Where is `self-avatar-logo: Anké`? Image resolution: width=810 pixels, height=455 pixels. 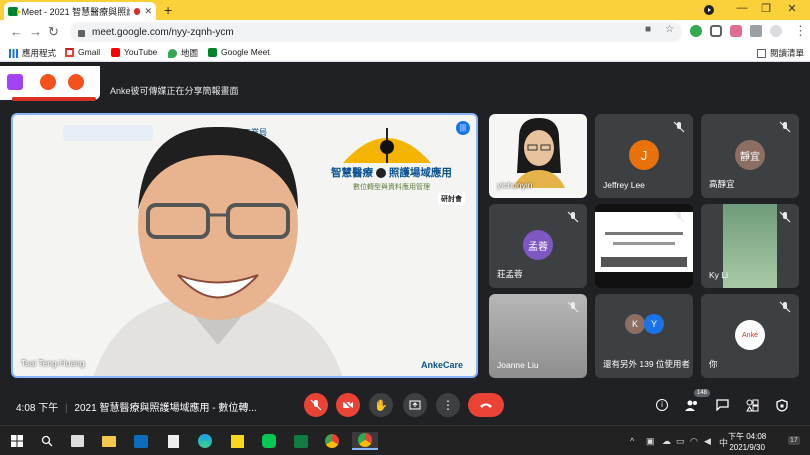
self-avatar-logo: Anké is located at coordinates (750, 335).